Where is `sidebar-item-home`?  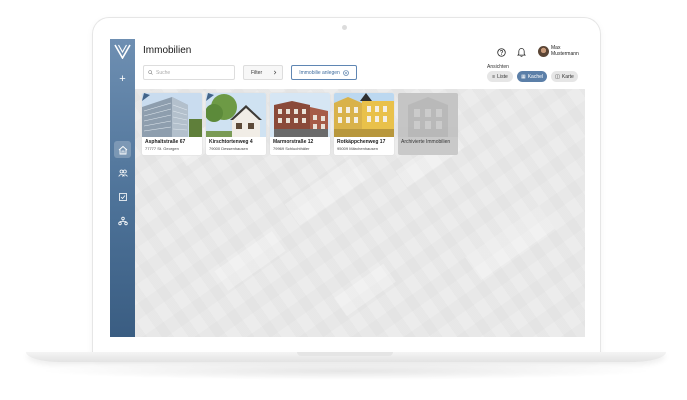 sidebar-item-home is located at coordinates (122, 149).